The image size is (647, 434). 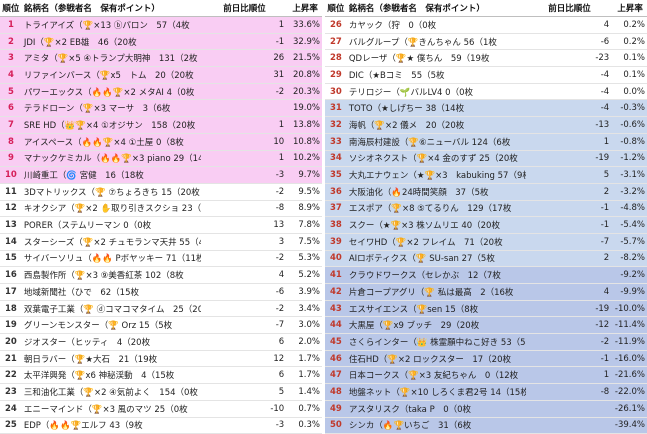 What do you see at coordinates (336, 58) in the screenshot?
I see `rank-cell: 28` at bounding box center [336, 58].